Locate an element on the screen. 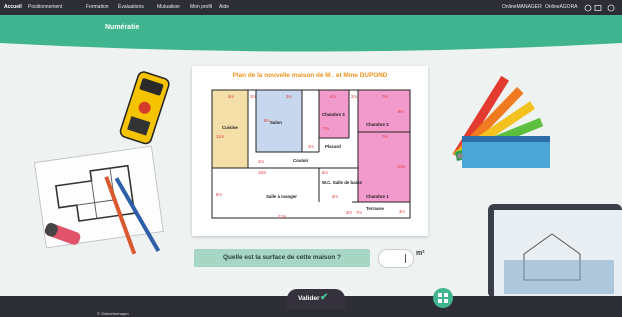  header-icons is located at coordinates (599, 8).